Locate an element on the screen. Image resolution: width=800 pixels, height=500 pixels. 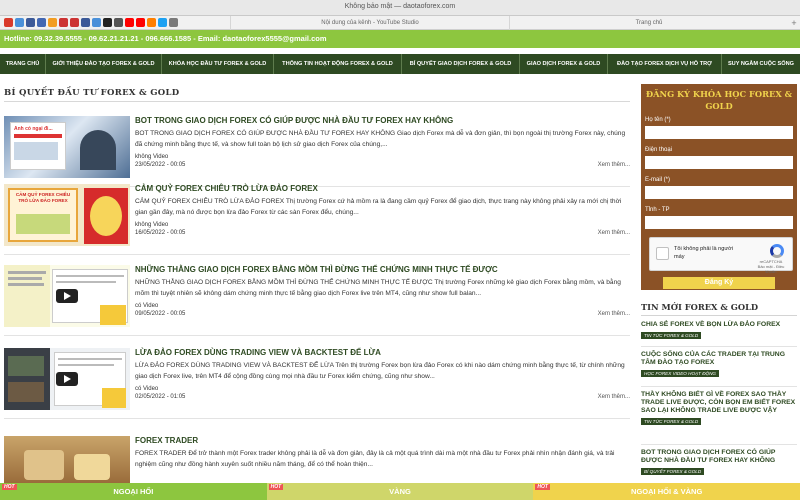
article-date: 16/05/2022 - 00:05 is located at coordinates (160, 233).